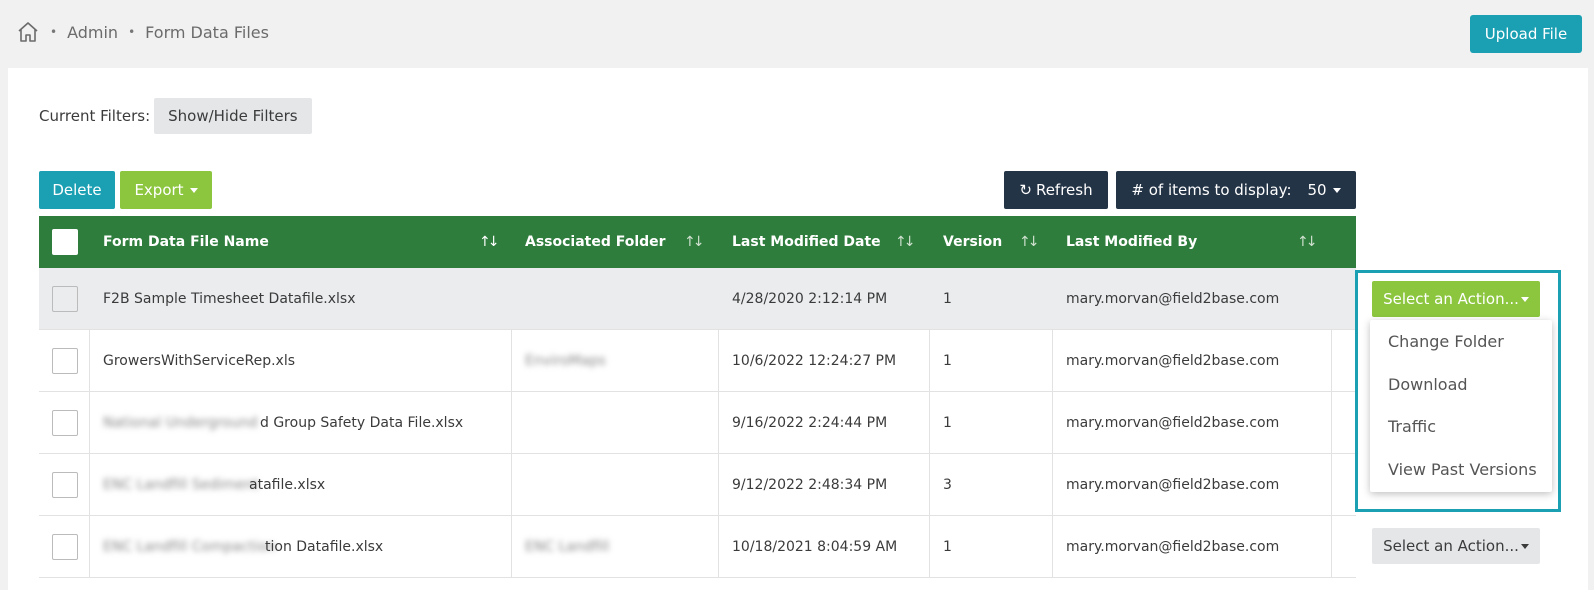 The height and width of the screenshot is (590, 1594). Describe the element at coordinates (181, 485) in the screenshot. I see `file-name-redacted: ENC Landfill Sediment` at that location.